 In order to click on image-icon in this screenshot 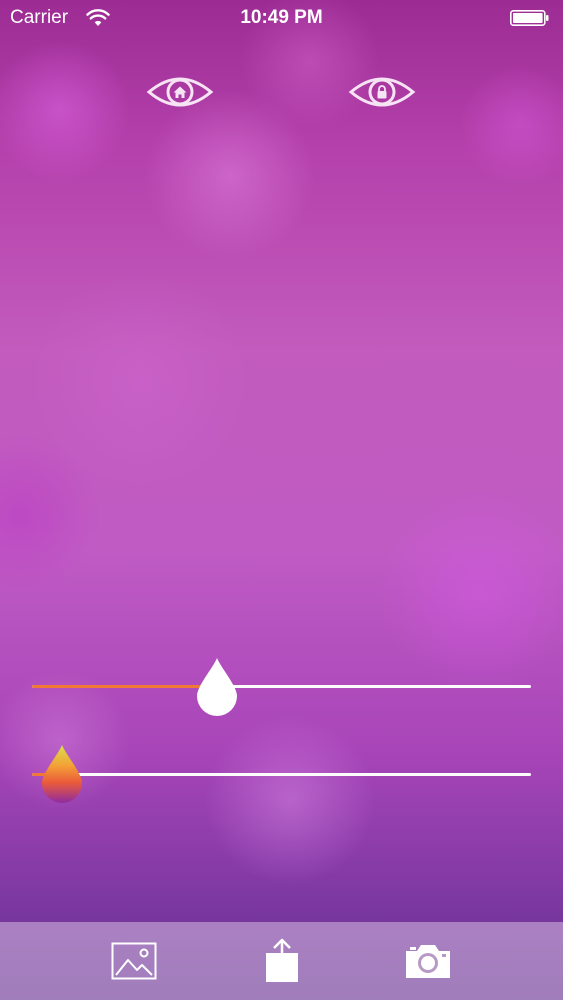, I will do `click(134, 961)`.